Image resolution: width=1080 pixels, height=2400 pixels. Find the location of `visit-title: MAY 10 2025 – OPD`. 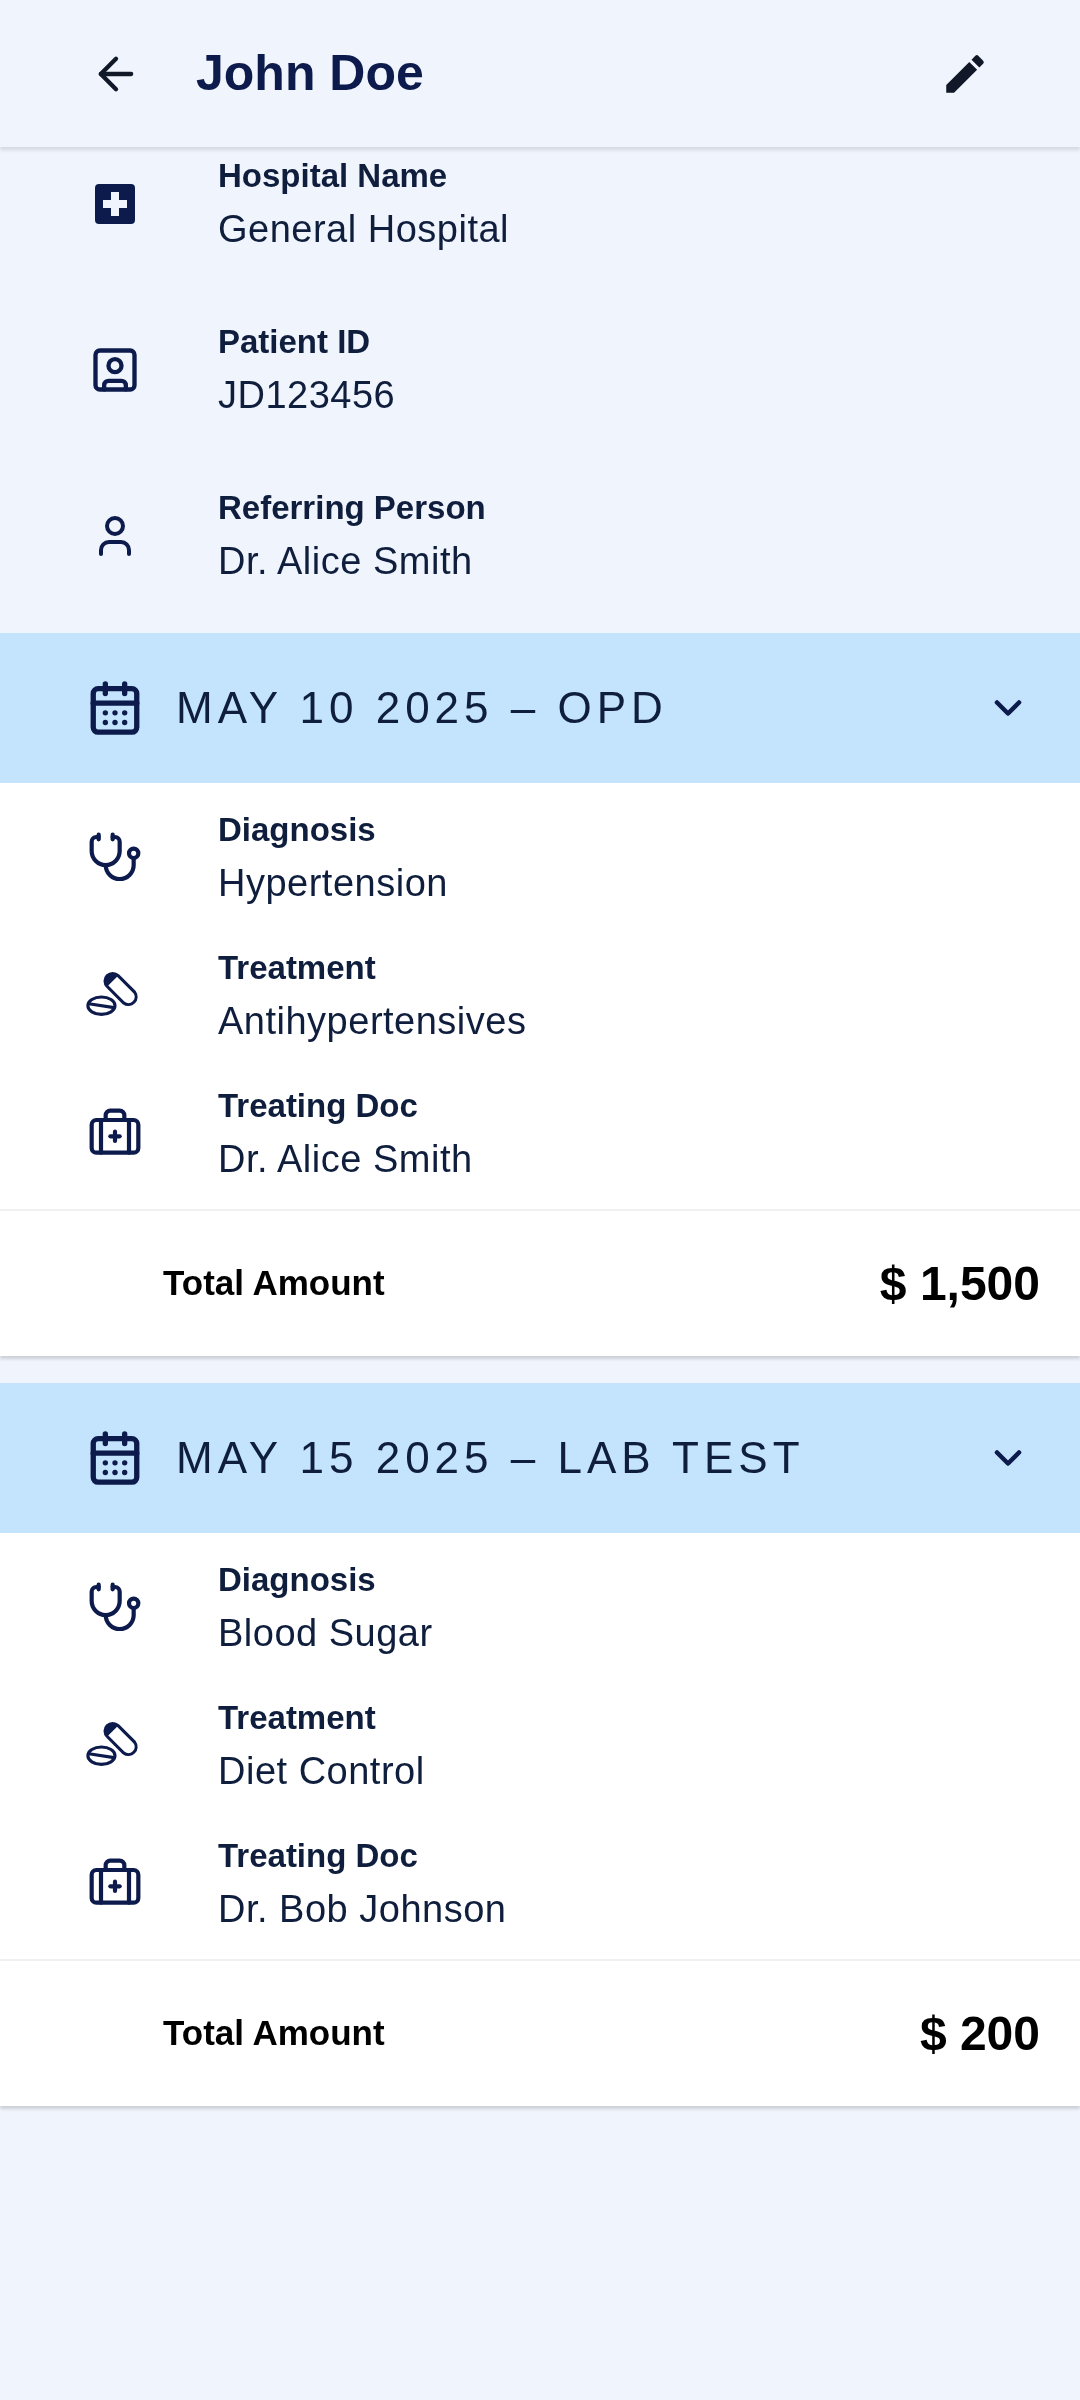

visit-title: MAY 10 2025 – OPD is located at coordinates (422, 708).